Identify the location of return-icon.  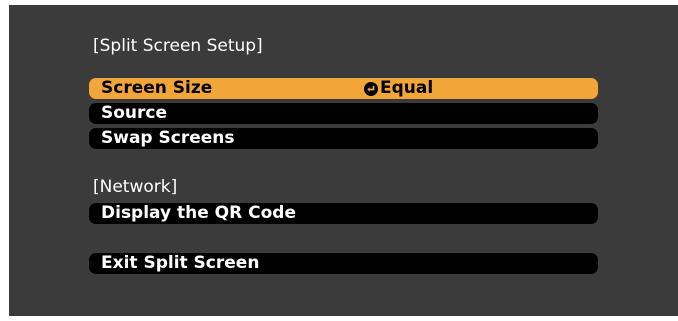
(371, 88).